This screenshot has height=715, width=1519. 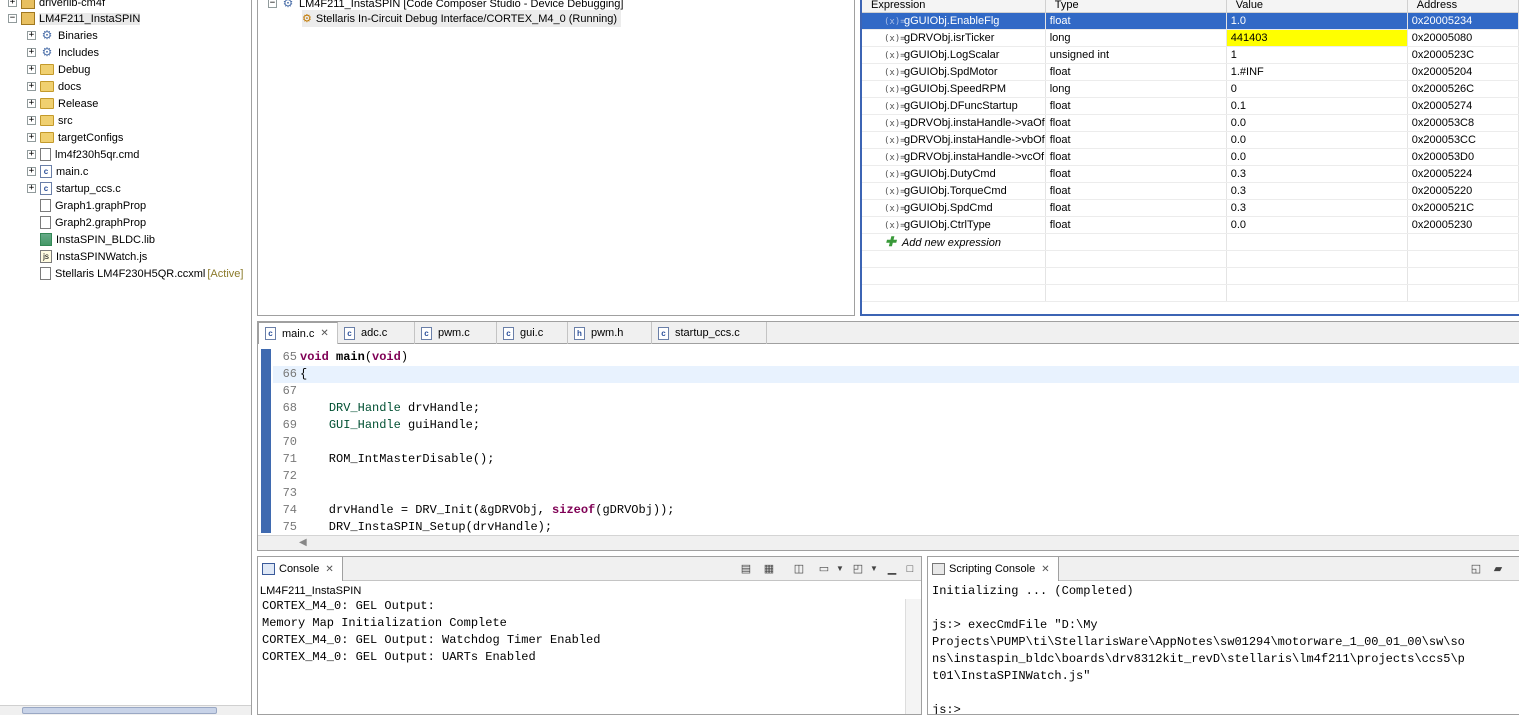 What do you see at coordinates (83, 154) in the screenshot?
I see `tree-item: + lm4f230h5qr.cmd` at bounding box center [83, 154].